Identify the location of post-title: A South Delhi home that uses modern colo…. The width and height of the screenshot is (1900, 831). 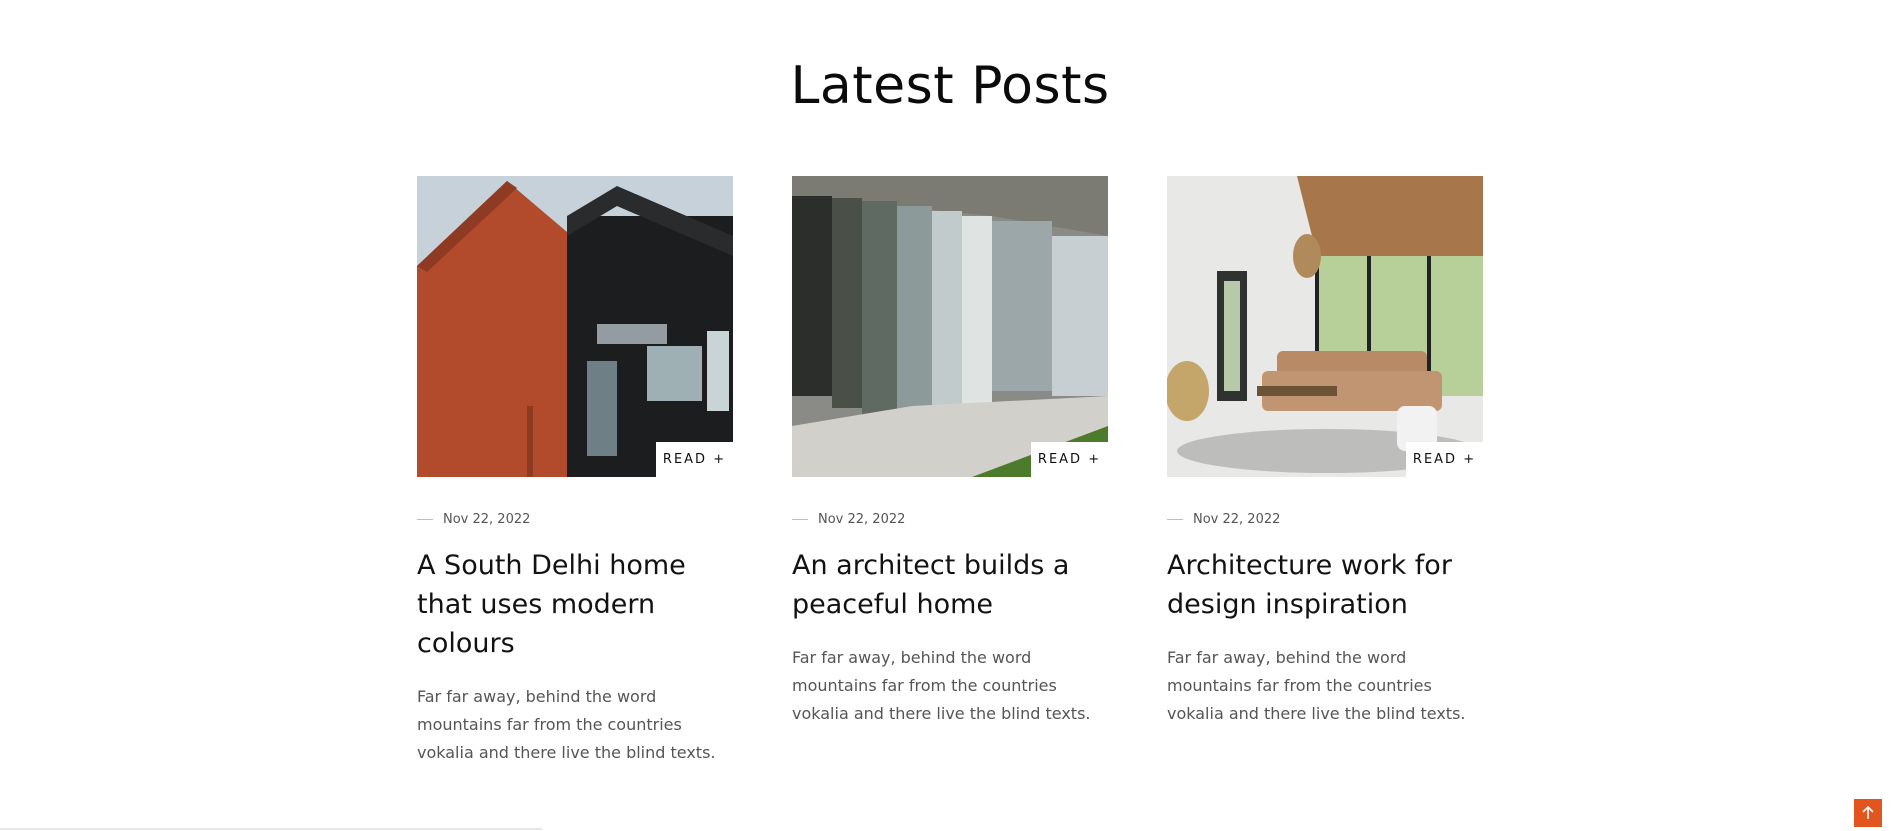
(575, 604).